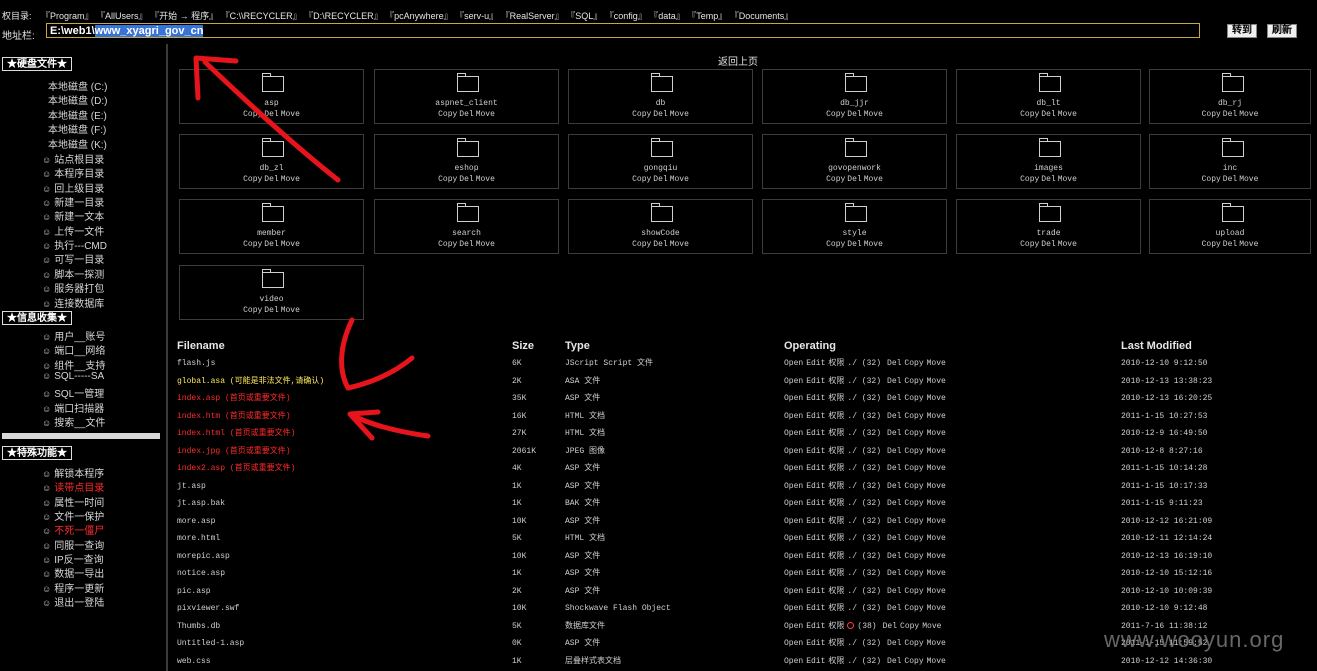 The height and width of the screenshot is (671, 1317). What do you see at coordinates (421, 16) in the screenshot?
I see `permission-dir-link: 『pcAnywhere』` at bounding box center [421, 16].